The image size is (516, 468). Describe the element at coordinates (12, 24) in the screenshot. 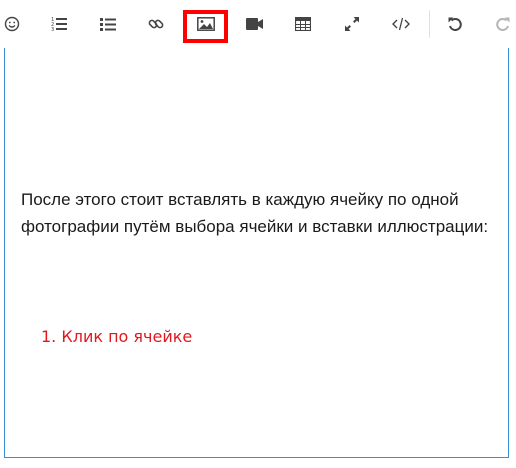

I see `emoji-icon` at that location.